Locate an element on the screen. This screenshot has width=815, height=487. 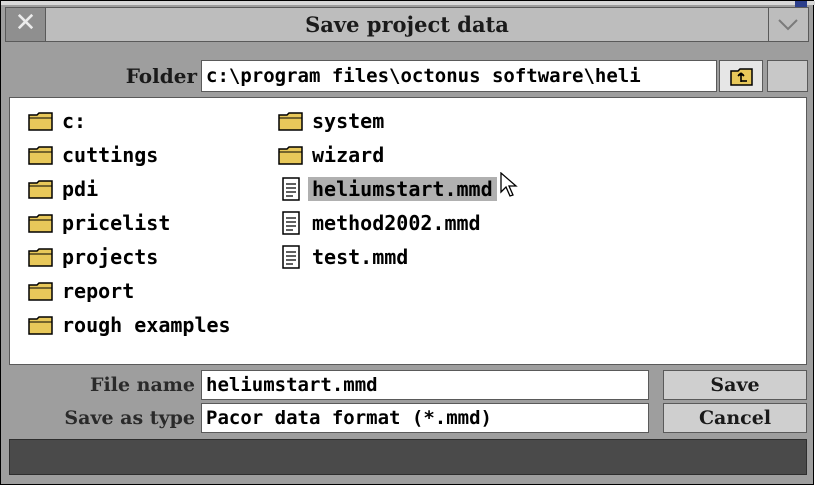
list-item-folder: pricelist is located at coordinates (129, 223).